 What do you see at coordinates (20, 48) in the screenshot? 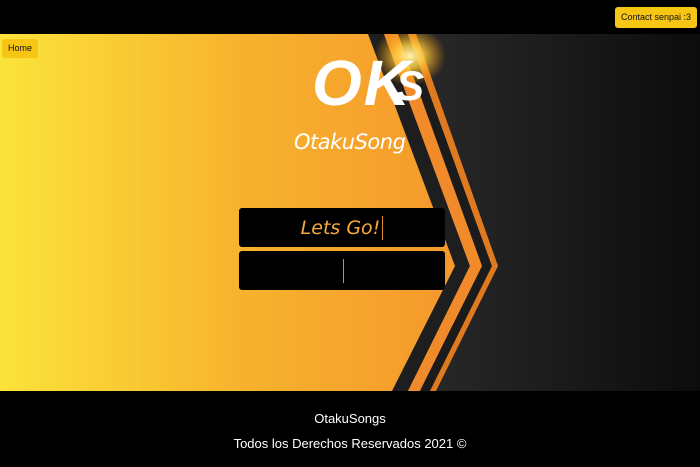
I see `home-button: Home` at bounding box center [20, 48].